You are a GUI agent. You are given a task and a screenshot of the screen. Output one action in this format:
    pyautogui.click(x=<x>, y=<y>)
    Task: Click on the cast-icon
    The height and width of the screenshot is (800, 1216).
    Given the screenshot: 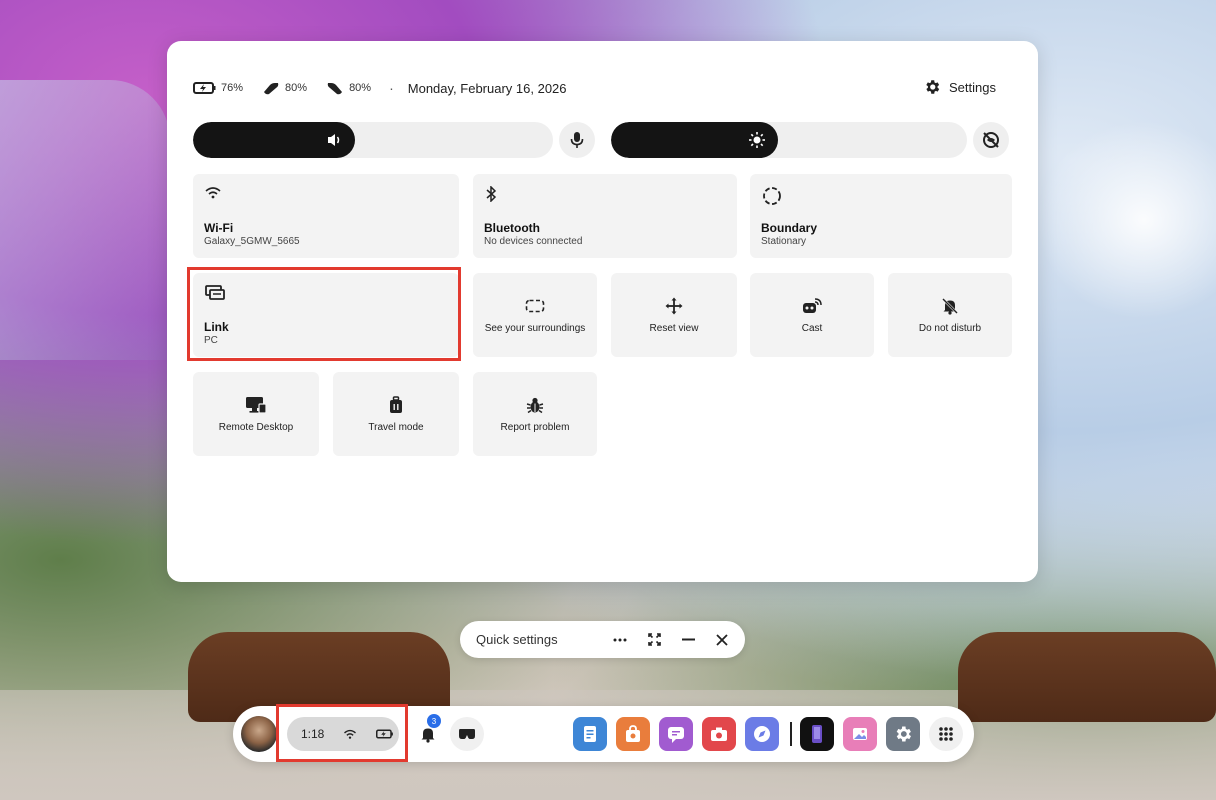 What is the action you would take?
    pyautogui.click(x=812, y=305)
    